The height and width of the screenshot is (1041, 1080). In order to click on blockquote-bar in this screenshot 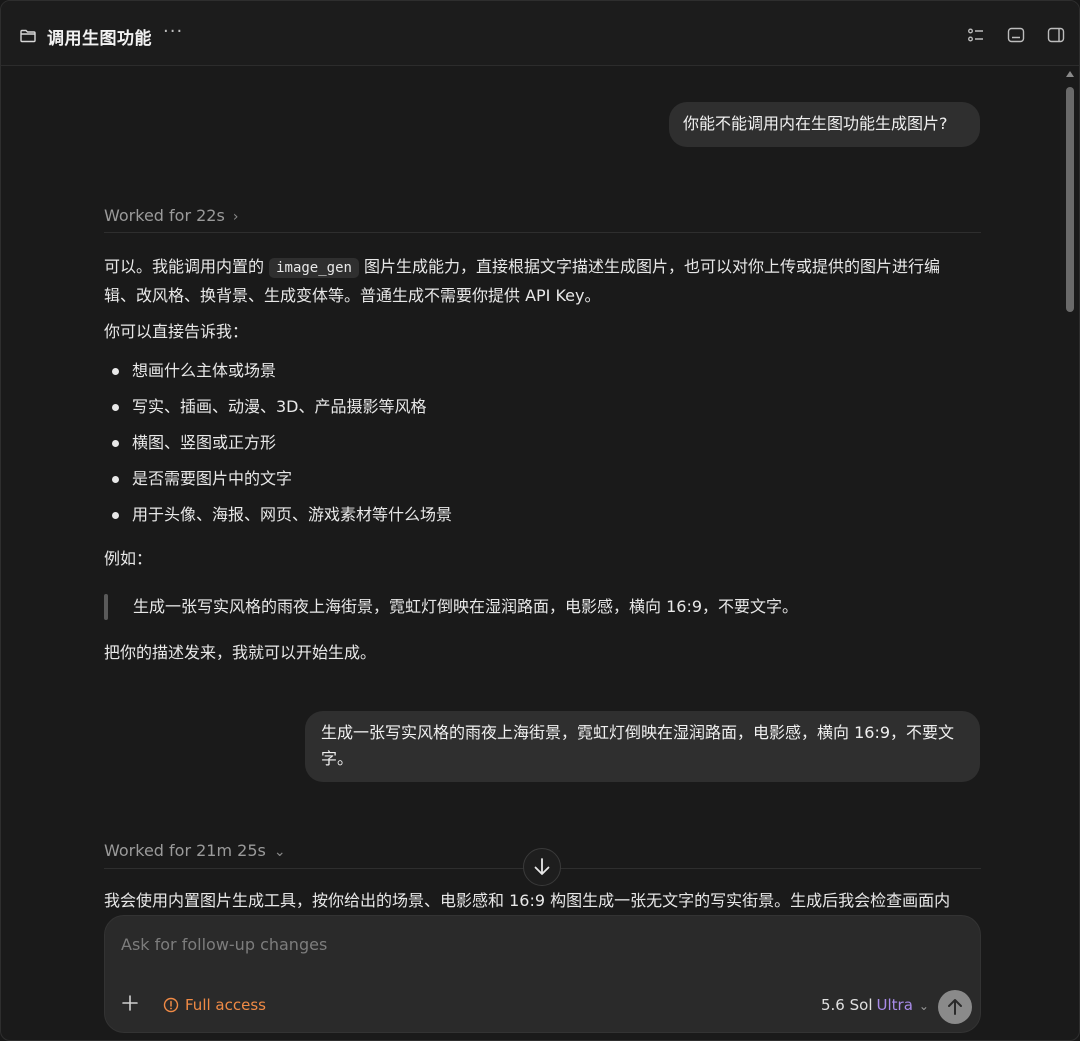, I will do `click(106, 607)`.